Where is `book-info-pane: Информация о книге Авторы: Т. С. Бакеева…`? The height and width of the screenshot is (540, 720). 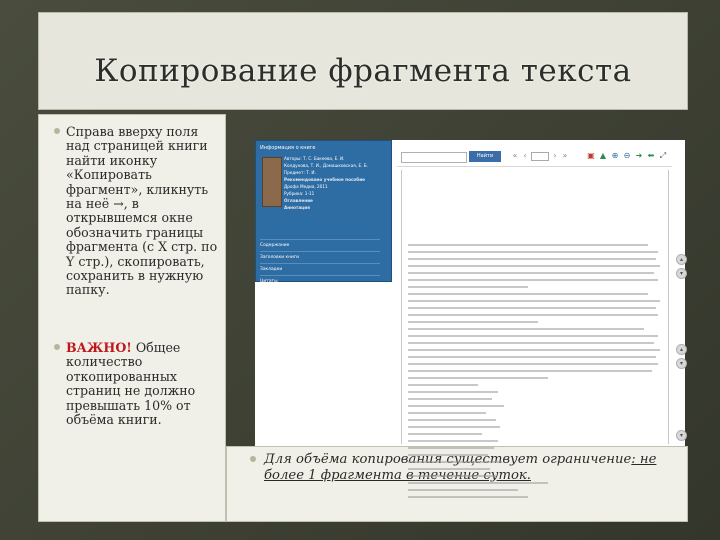 book-info-pane: Информация о книге Авторы: Т. С. Бакеева… is located at coordinates (323, 212).